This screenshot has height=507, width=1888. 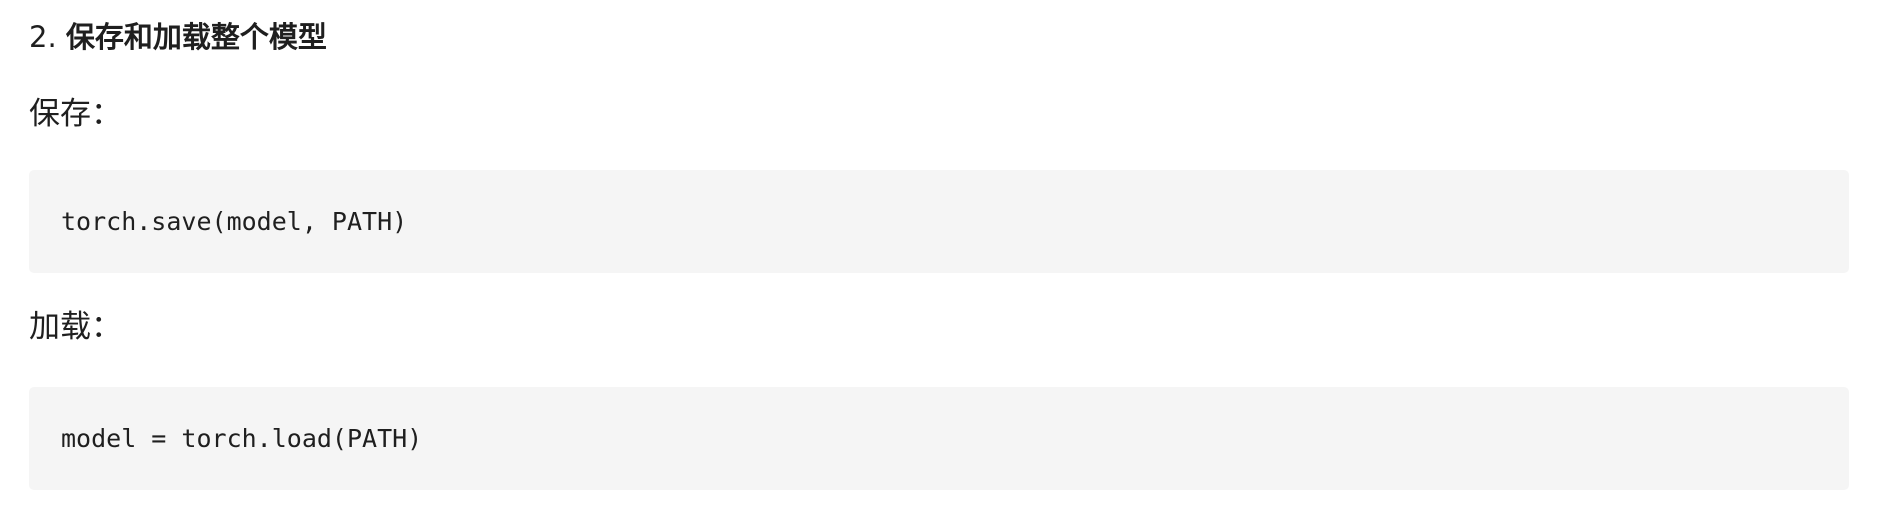 What do you see at coordinates (196, 37) in the screenshot?
I see `heading-title: 保存和加载整个模型` at bounding box center [196, 37].